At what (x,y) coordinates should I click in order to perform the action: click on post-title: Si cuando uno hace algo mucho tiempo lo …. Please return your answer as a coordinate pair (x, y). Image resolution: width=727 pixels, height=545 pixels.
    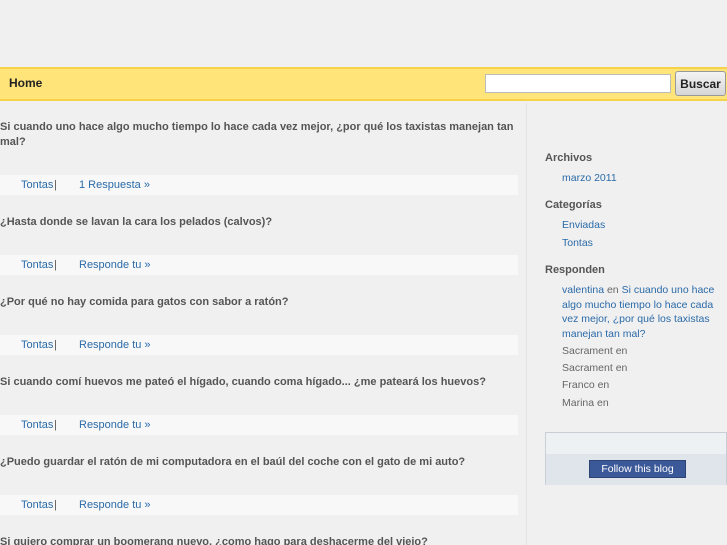
    Looking at the image, I should click on (257, 135).